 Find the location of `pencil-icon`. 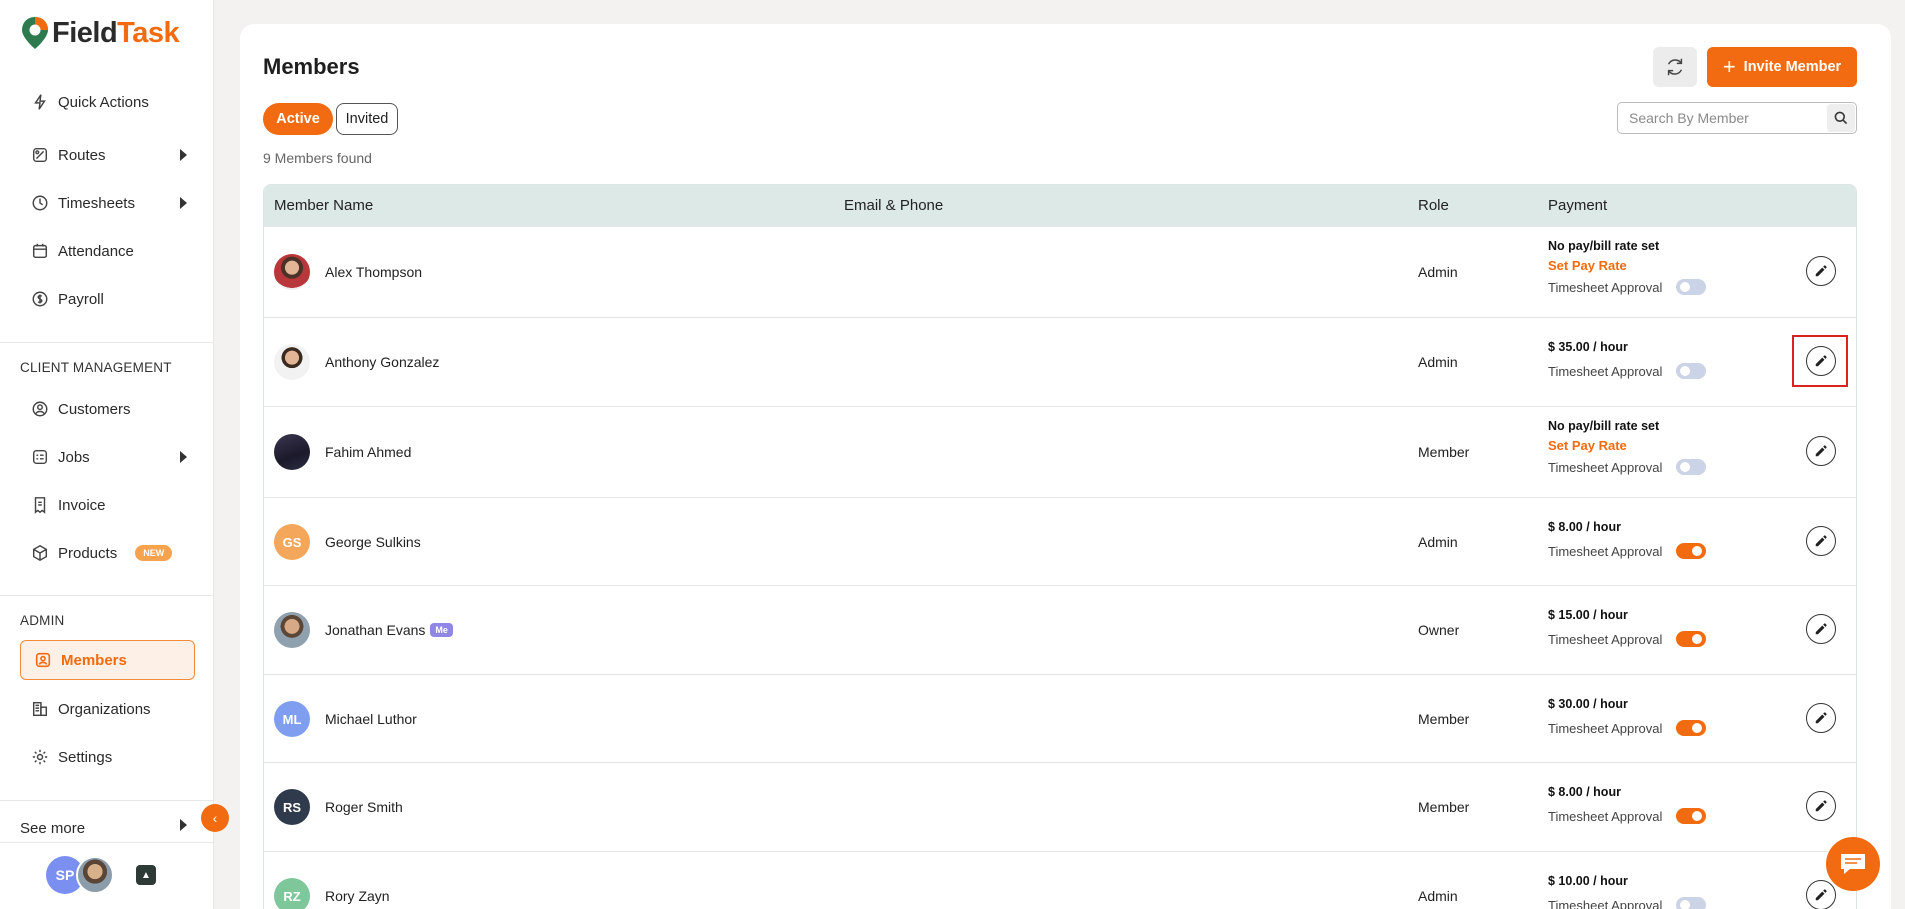

pencil-icon is located at coordinates (1821, 718).